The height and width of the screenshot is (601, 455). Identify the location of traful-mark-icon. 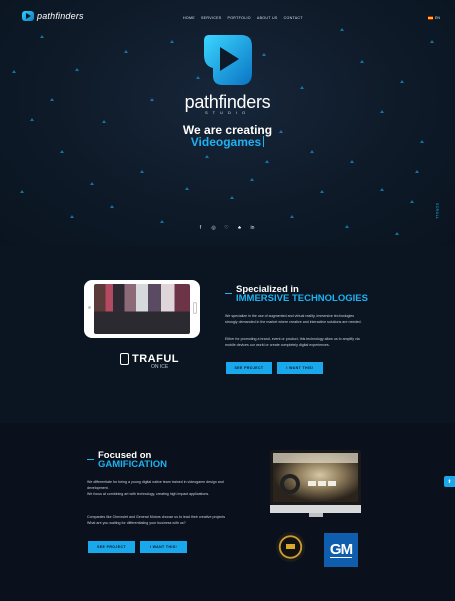
(124, 359).